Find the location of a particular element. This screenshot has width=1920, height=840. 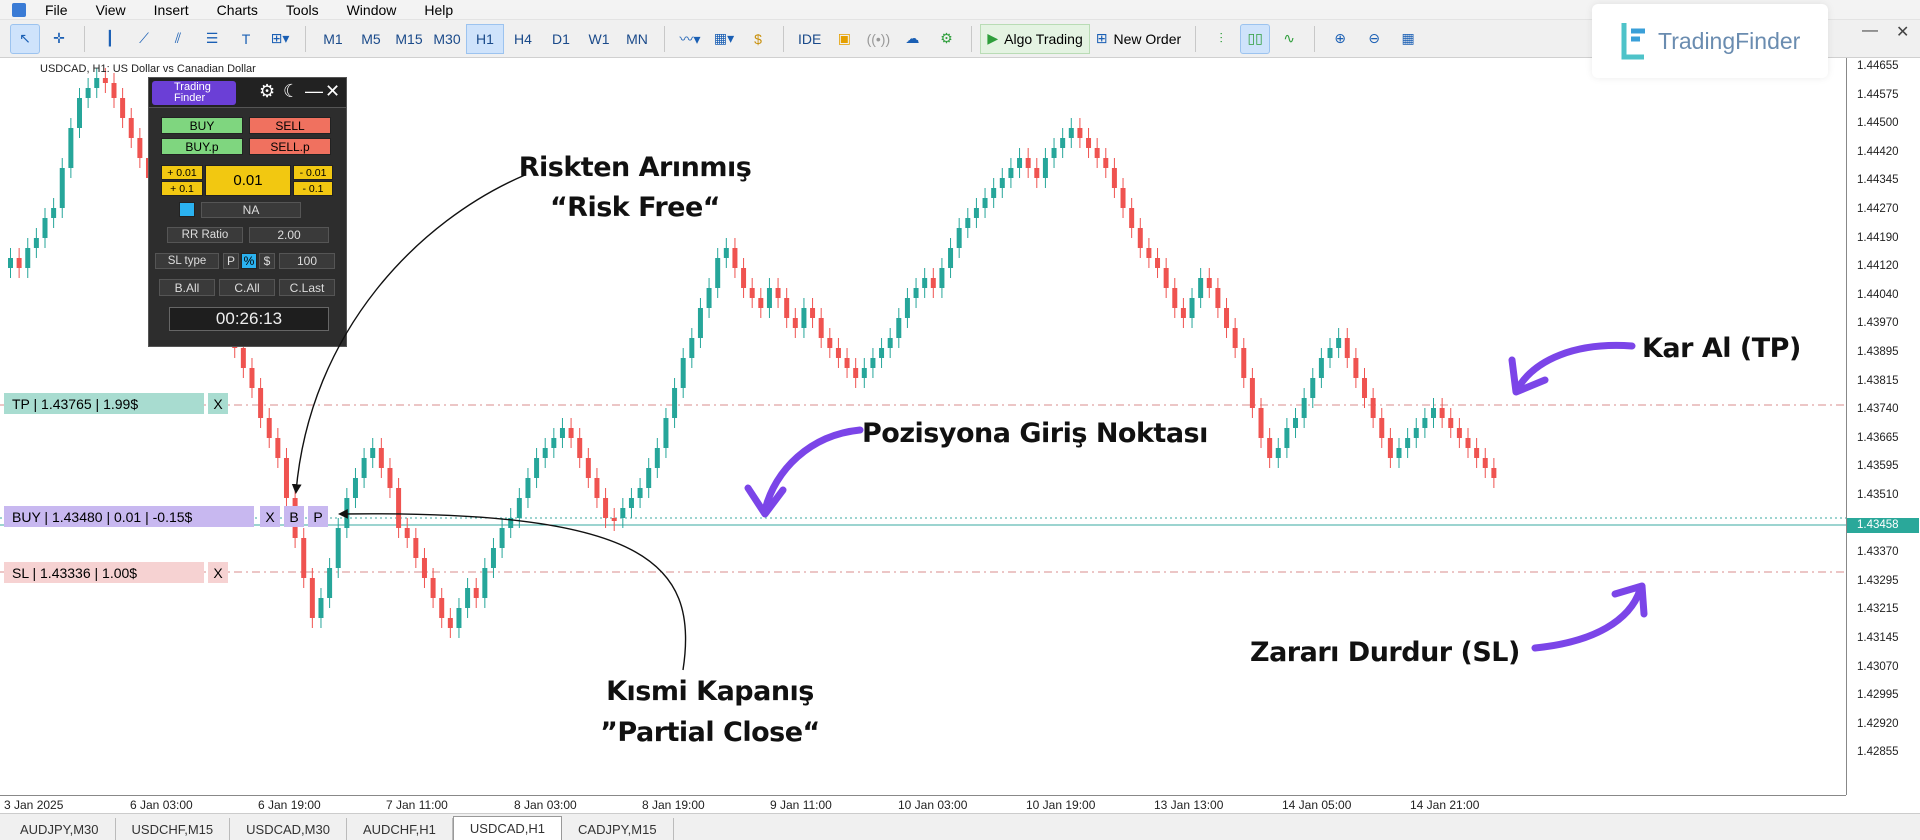

tab-cadjpy-m15: CADJPY,M15 is located at coordinates (618, 829).